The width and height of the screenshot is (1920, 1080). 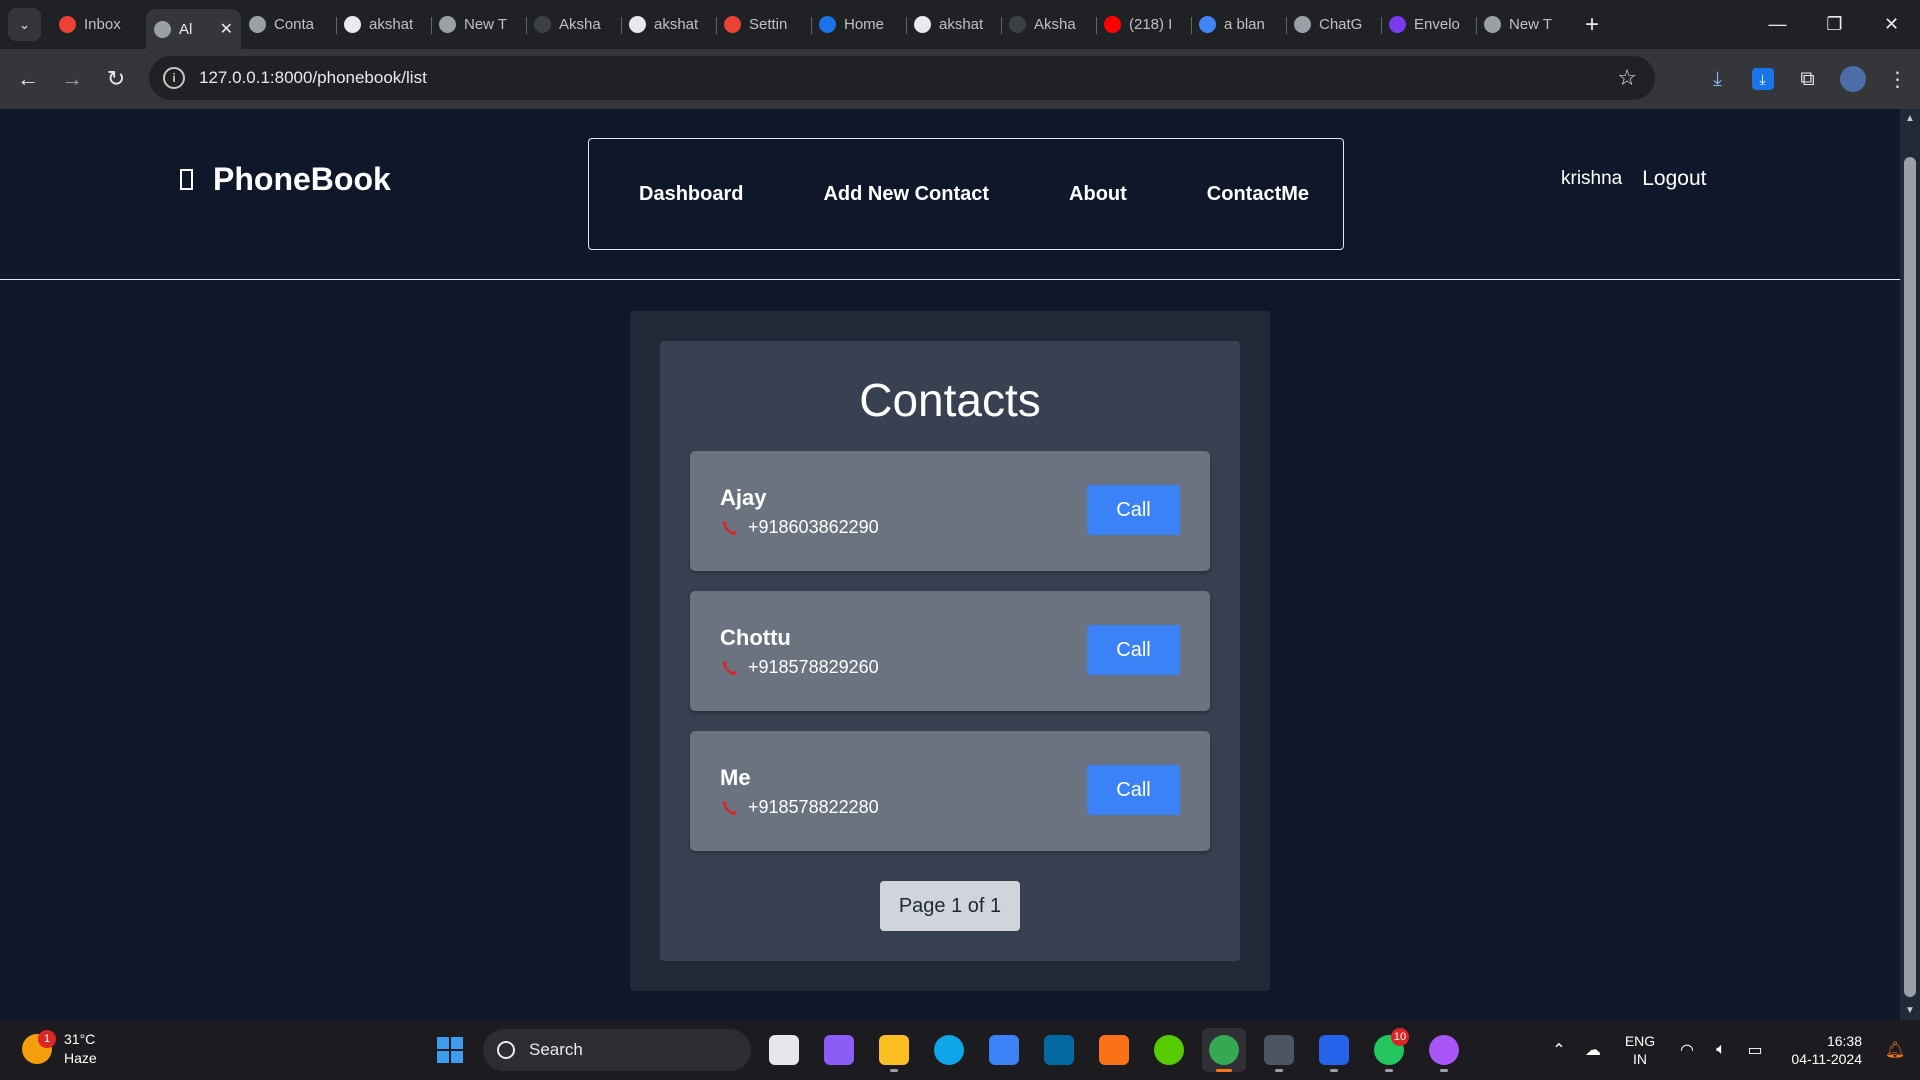 What do you see at coordinates (1717, 79) in the screenshot?
I see `download-icon: ⤓` at bounding box center [1717, 79].